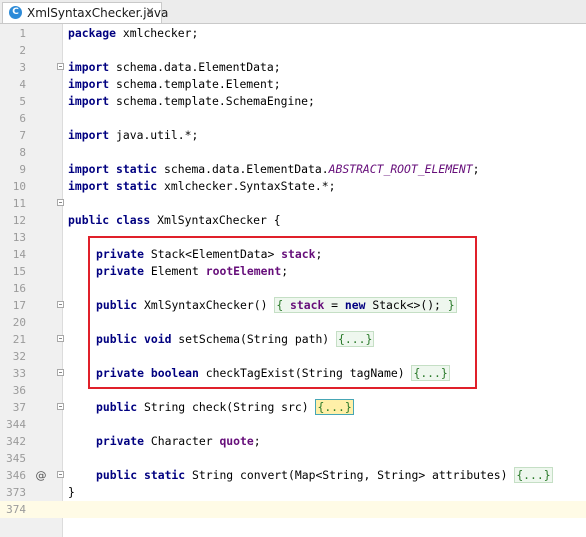 The image size is (586, 537). I want to click on line-number: 345, so click(16, 458).